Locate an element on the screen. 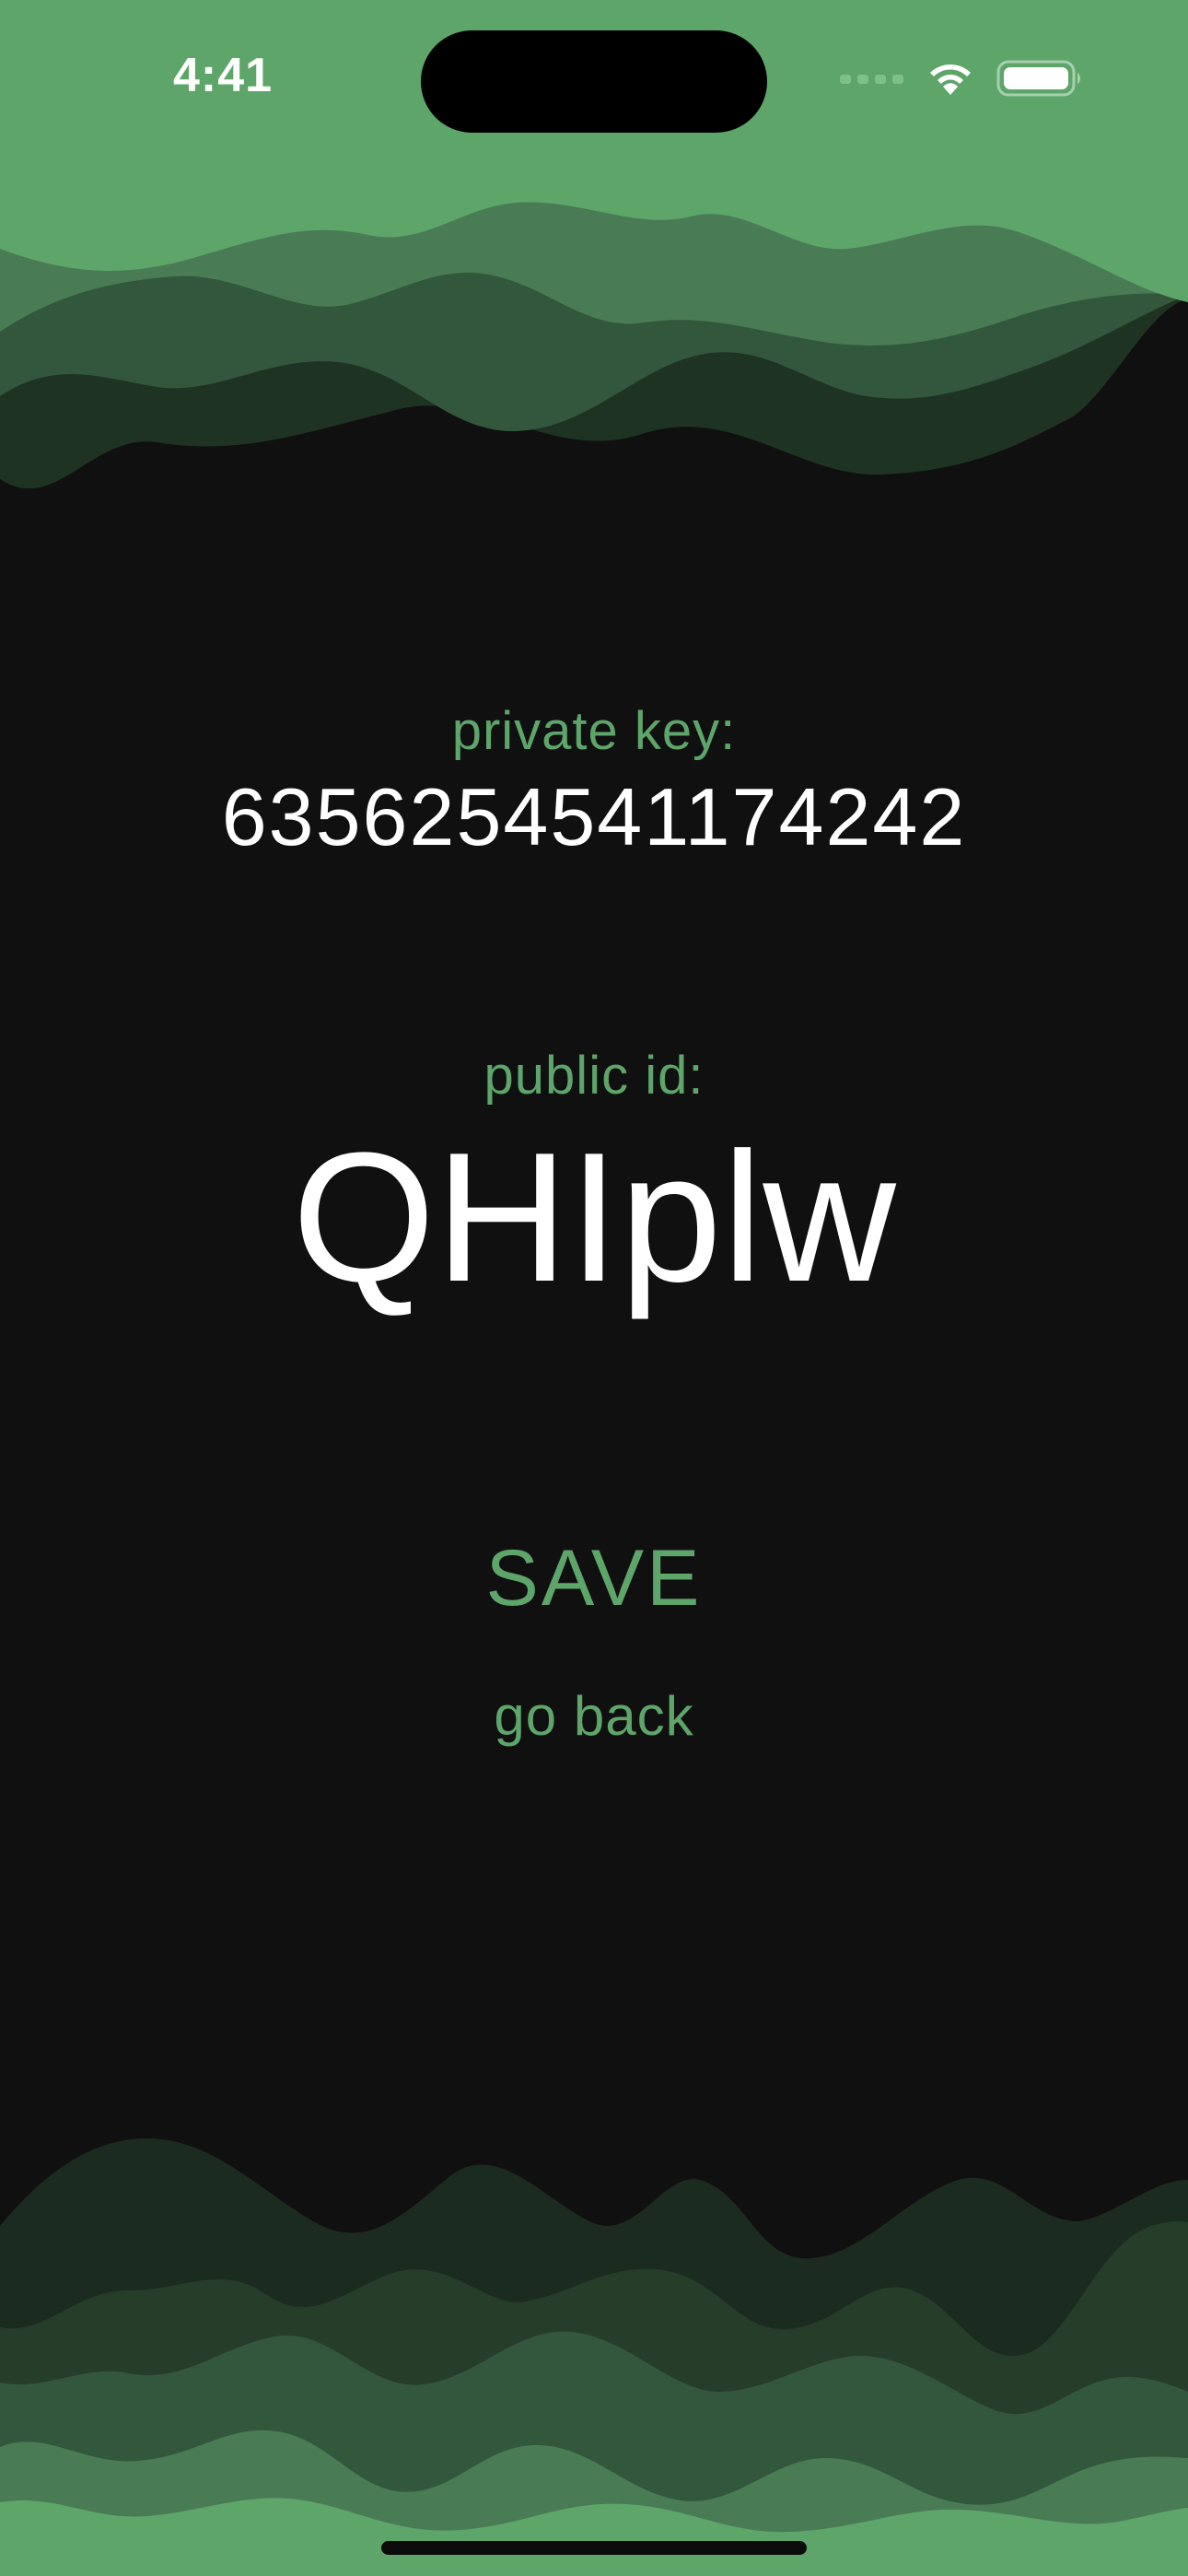  battery-icon is located at coordinates (1038, 78).